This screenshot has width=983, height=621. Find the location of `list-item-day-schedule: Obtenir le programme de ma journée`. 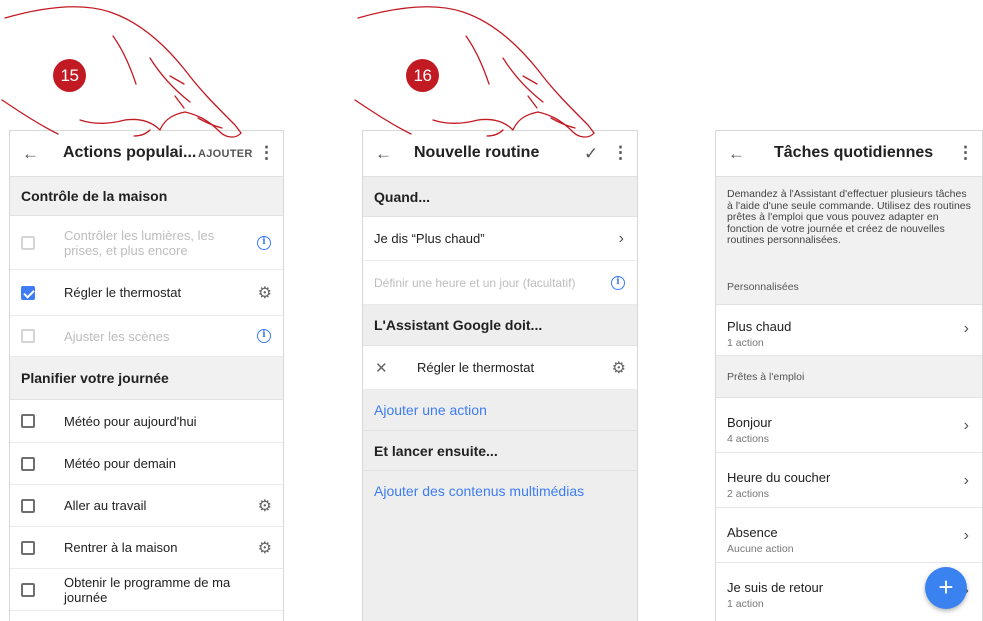

list-item-day-schedule: Obtenir le programme de ma journée is located at coordinates (146, 590).